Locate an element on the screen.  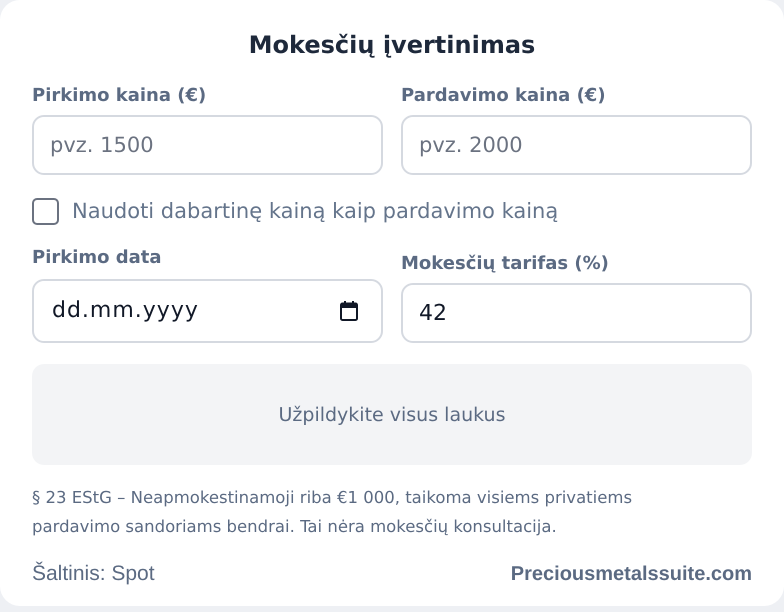
date-field: dd.mm.yyyy is located at coordinates (207, 311).